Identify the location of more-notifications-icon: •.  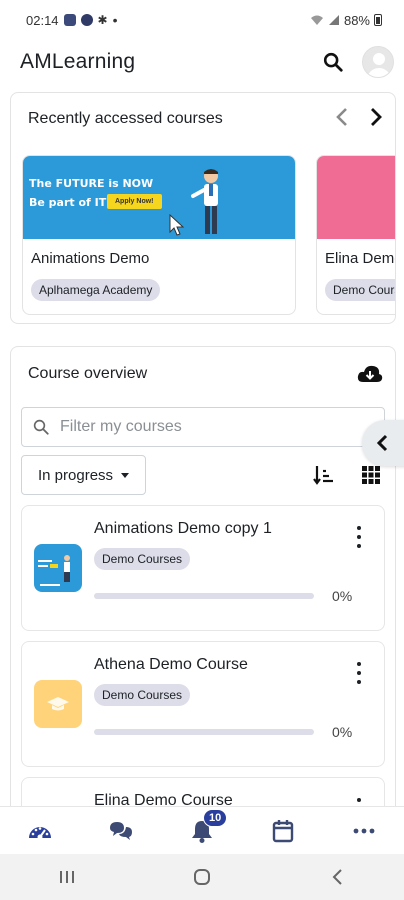
(115, 20).